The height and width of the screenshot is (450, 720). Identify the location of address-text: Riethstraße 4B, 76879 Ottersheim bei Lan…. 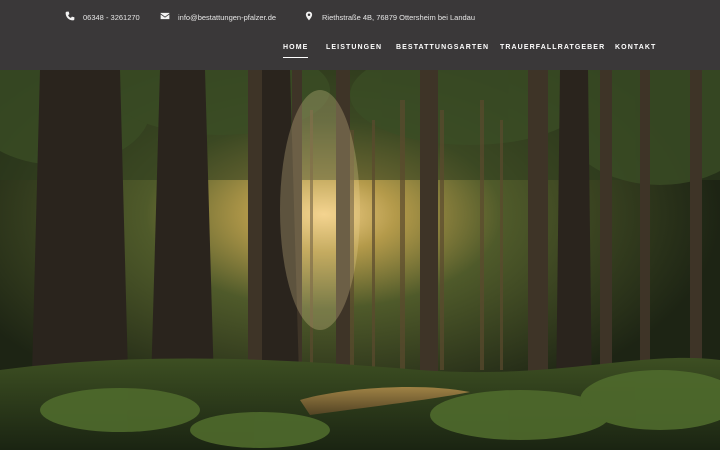
(399, 17).